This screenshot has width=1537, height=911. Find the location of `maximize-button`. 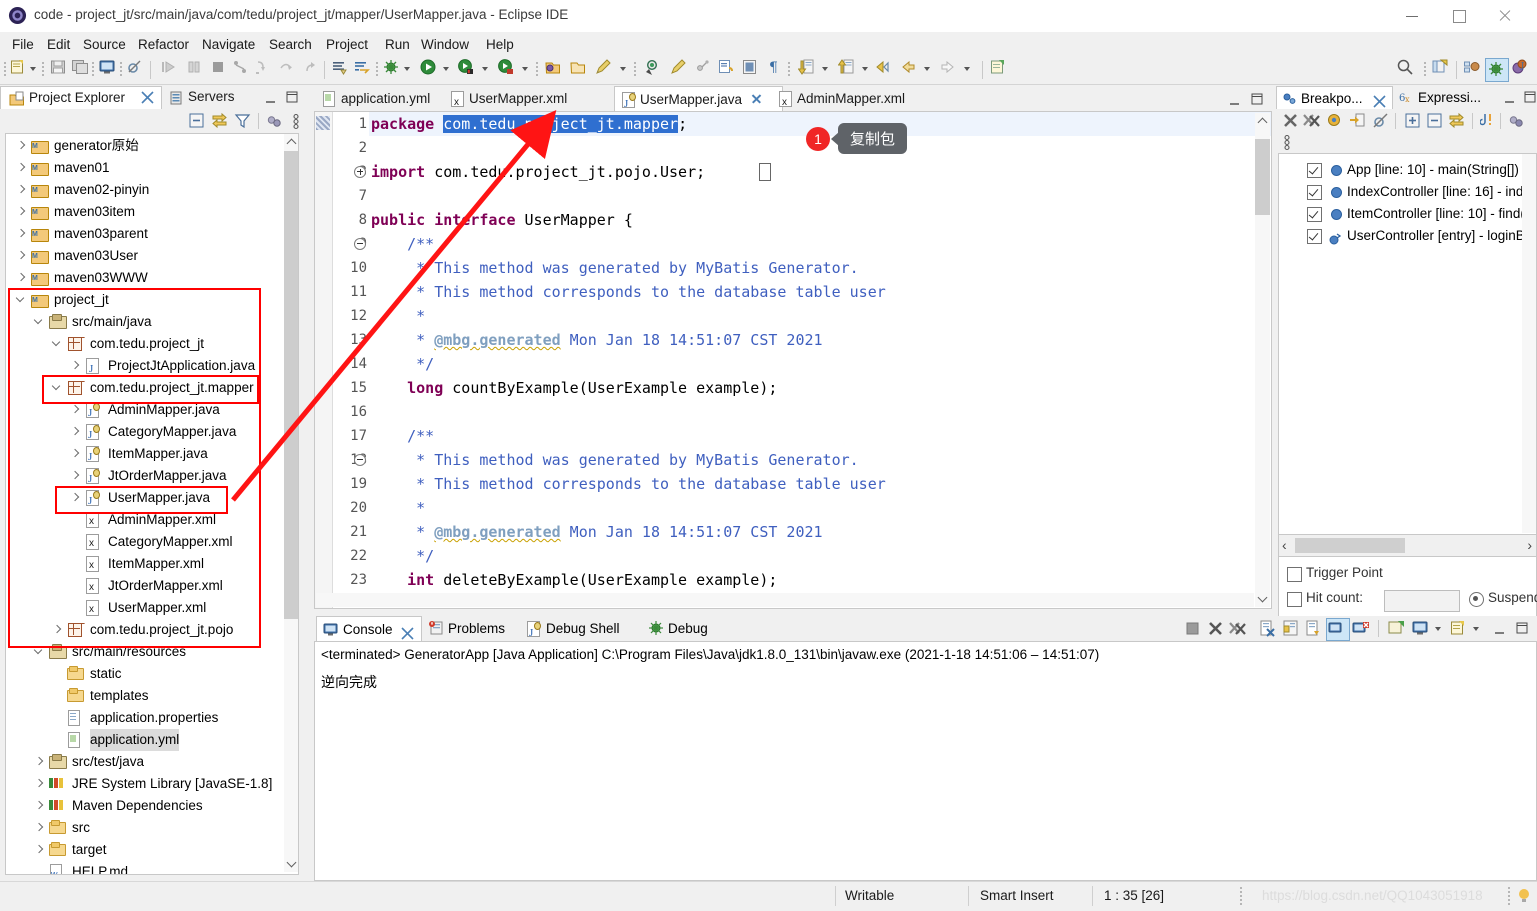

maximize-button is located at coordinates (1459, 15).